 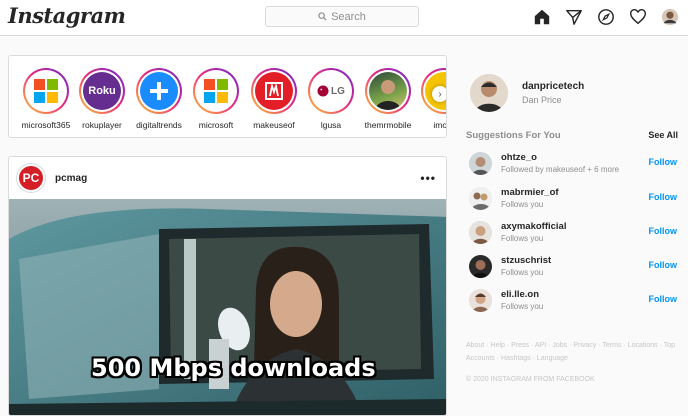 I want to click on instagram-logo: Instagram, so click(x=67, y=15).